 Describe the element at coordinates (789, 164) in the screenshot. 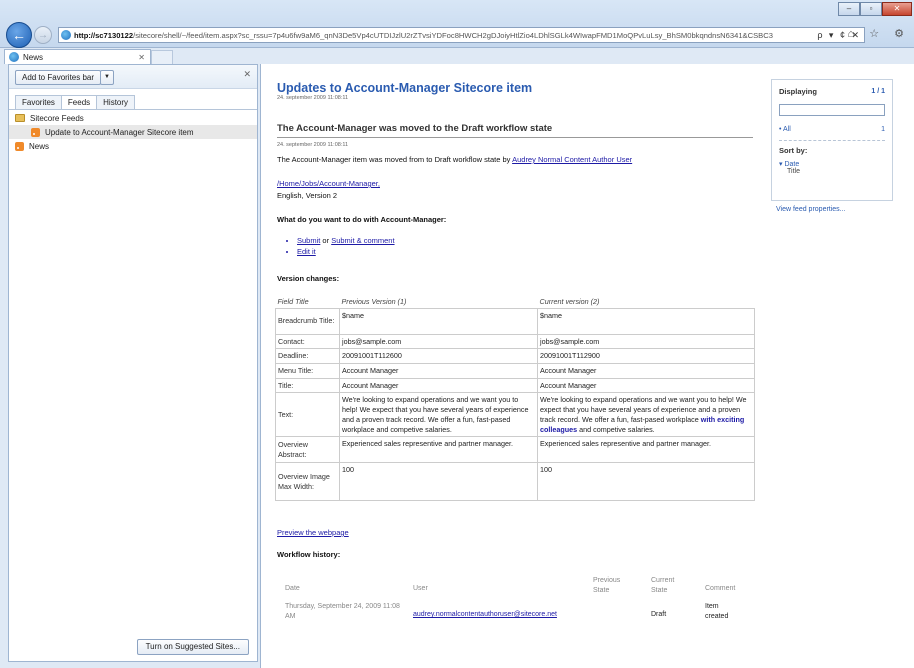

I see `sort-by-date: ▾ Date` at that location.